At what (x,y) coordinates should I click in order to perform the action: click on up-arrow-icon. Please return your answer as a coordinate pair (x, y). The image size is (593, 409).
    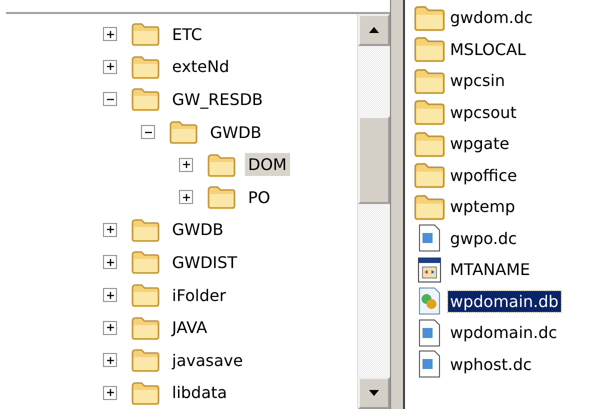
    Looking at the image, I should click on (374, 30).